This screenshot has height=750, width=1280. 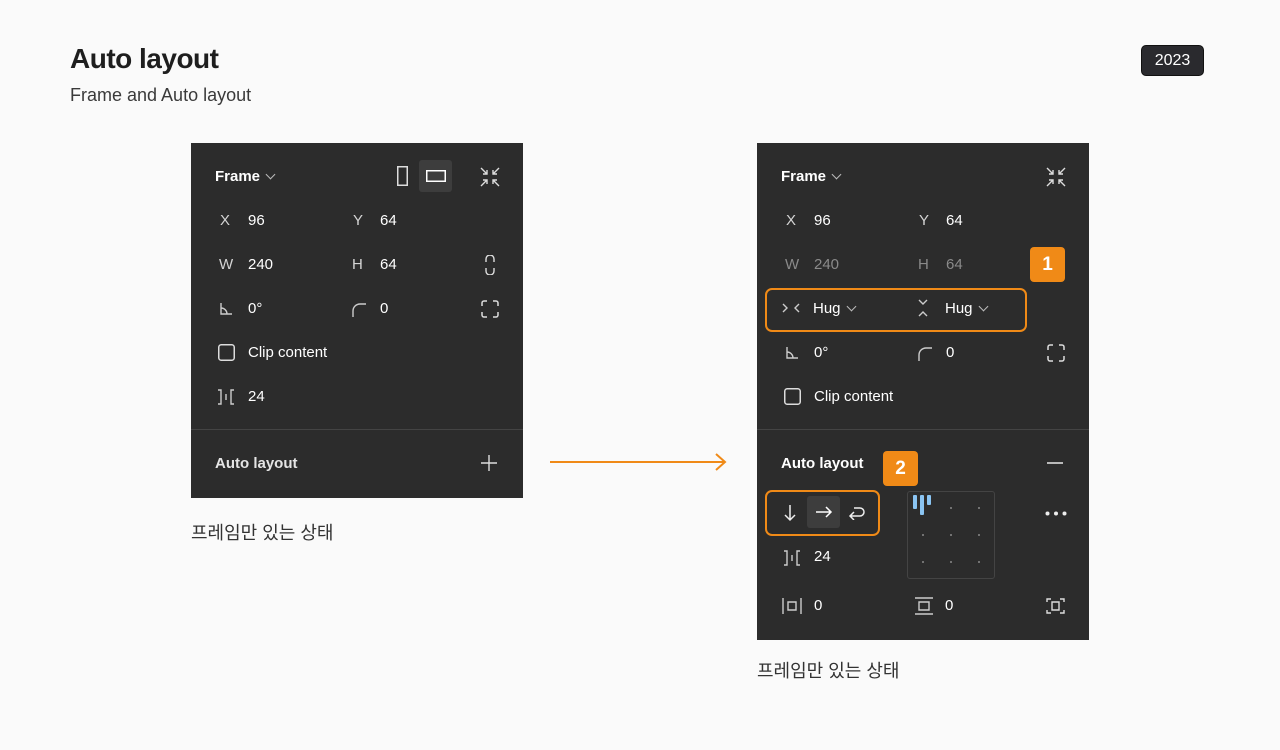 I want to click on left-caption: 프레임만 있는 상태, so click(x=262, y=533).